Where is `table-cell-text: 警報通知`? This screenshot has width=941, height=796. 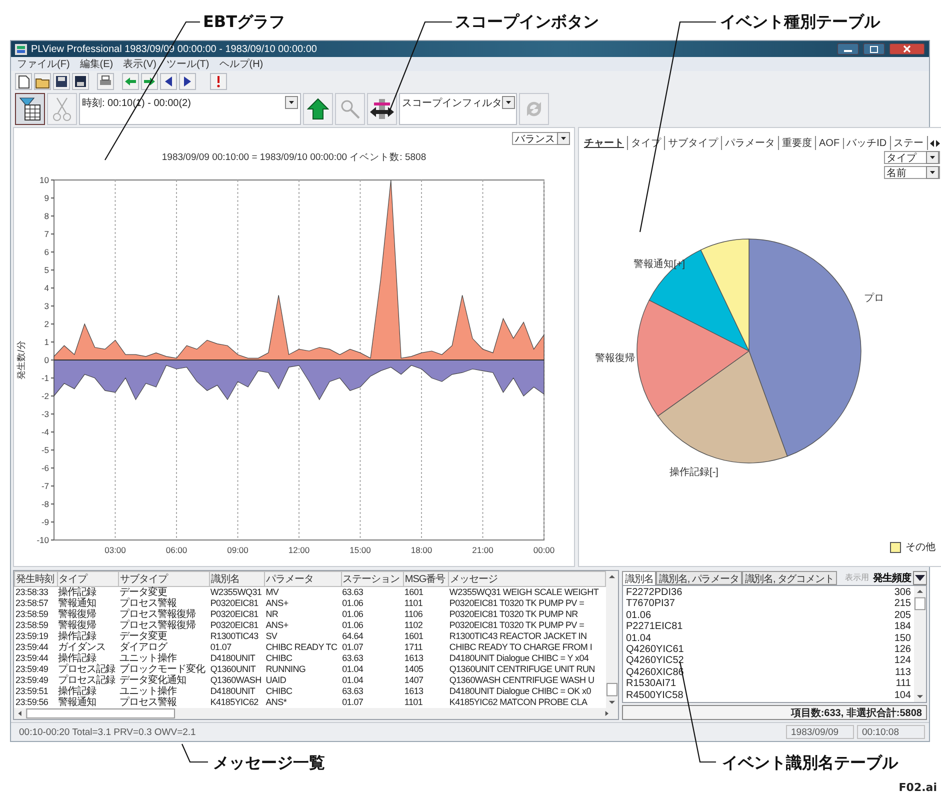 table-cell-text: 警報通知 is located at coordinates (77, 603).